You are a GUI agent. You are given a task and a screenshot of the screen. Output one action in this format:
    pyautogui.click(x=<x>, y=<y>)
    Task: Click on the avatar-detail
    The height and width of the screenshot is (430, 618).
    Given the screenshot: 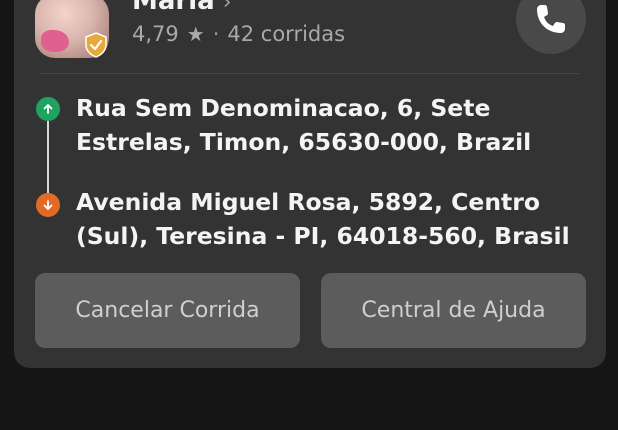 What is the action you would take?
    pyautogui.click(x=55, y=41)
    